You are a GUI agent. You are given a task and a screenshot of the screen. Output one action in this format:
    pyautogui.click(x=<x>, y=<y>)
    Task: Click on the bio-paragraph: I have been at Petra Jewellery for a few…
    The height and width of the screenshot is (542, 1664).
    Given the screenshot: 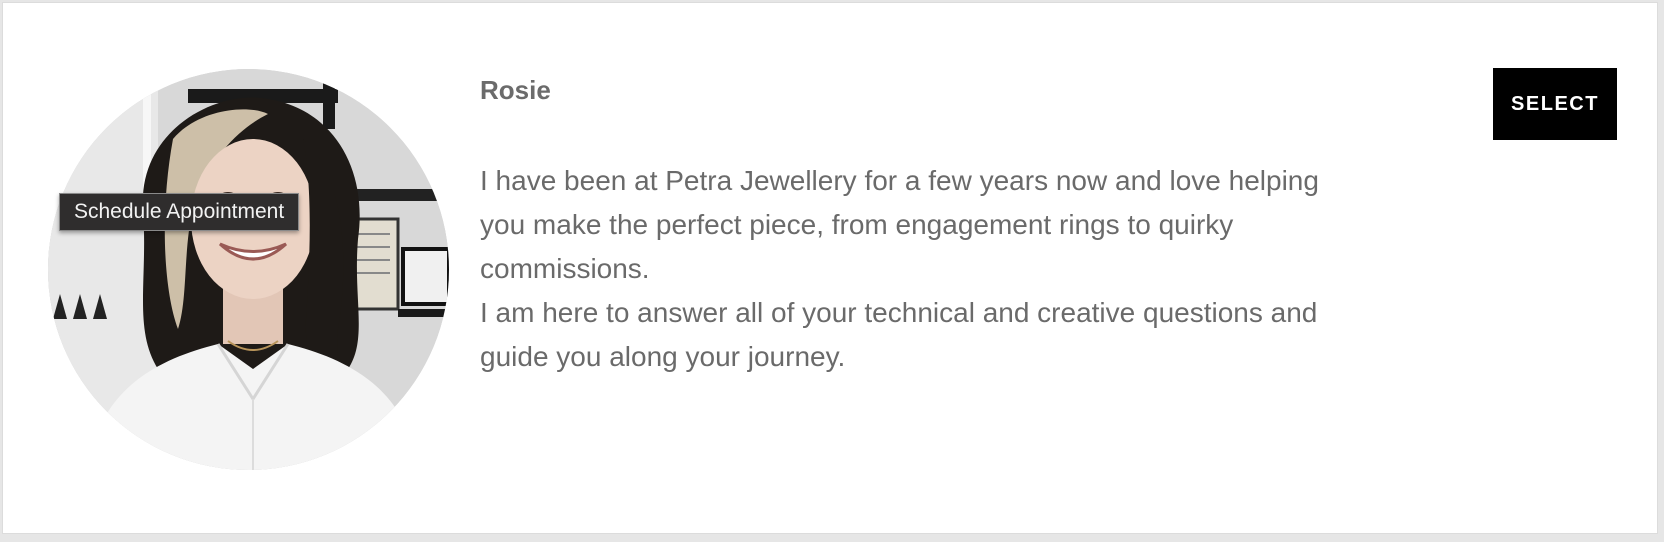 What is the action you would take?
    pyautogui.click(x=899, y=224)
    